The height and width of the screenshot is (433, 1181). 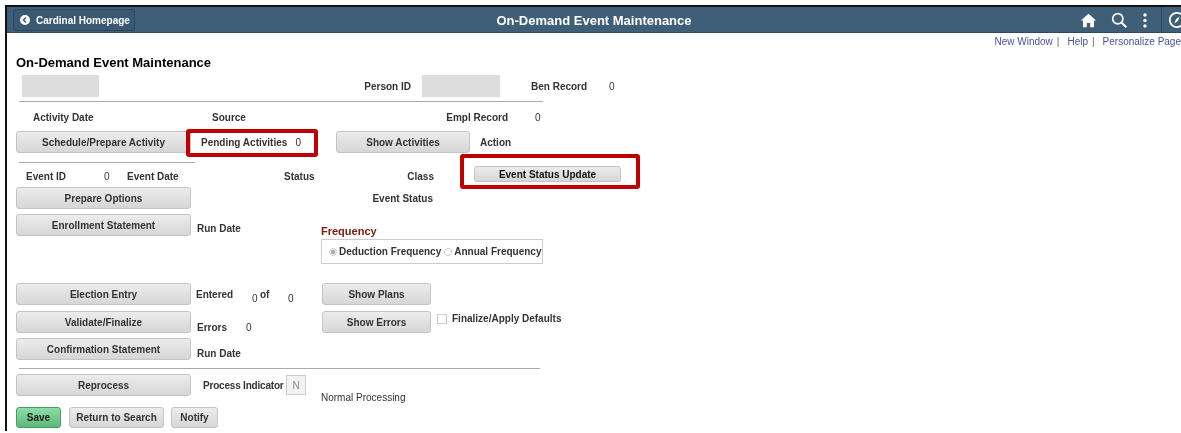 What do you see at coordinates (594, 20) in the screenshot?
I see `page-header-title: On-Demand Event Maintenance` at bounding box center [594, 20].